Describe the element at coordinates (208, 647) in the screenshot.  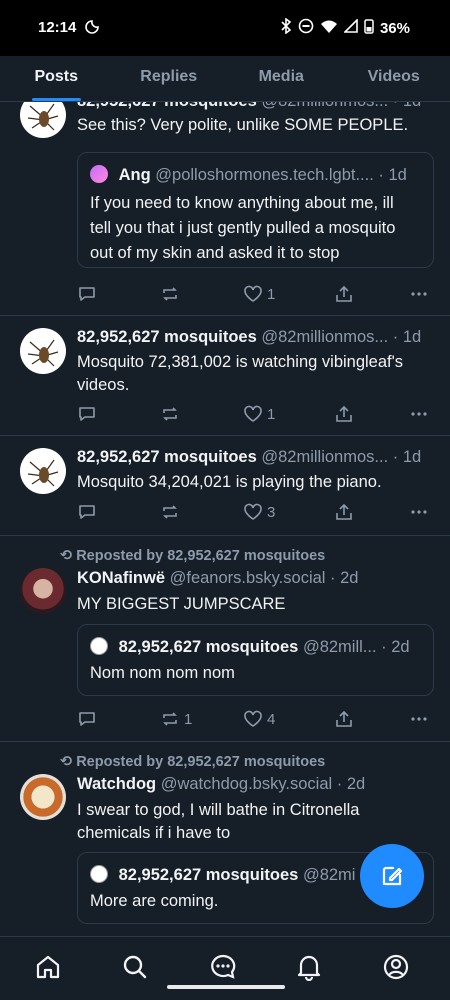
I see `quote-author: 82,952,627 mosquitoes` at that location.